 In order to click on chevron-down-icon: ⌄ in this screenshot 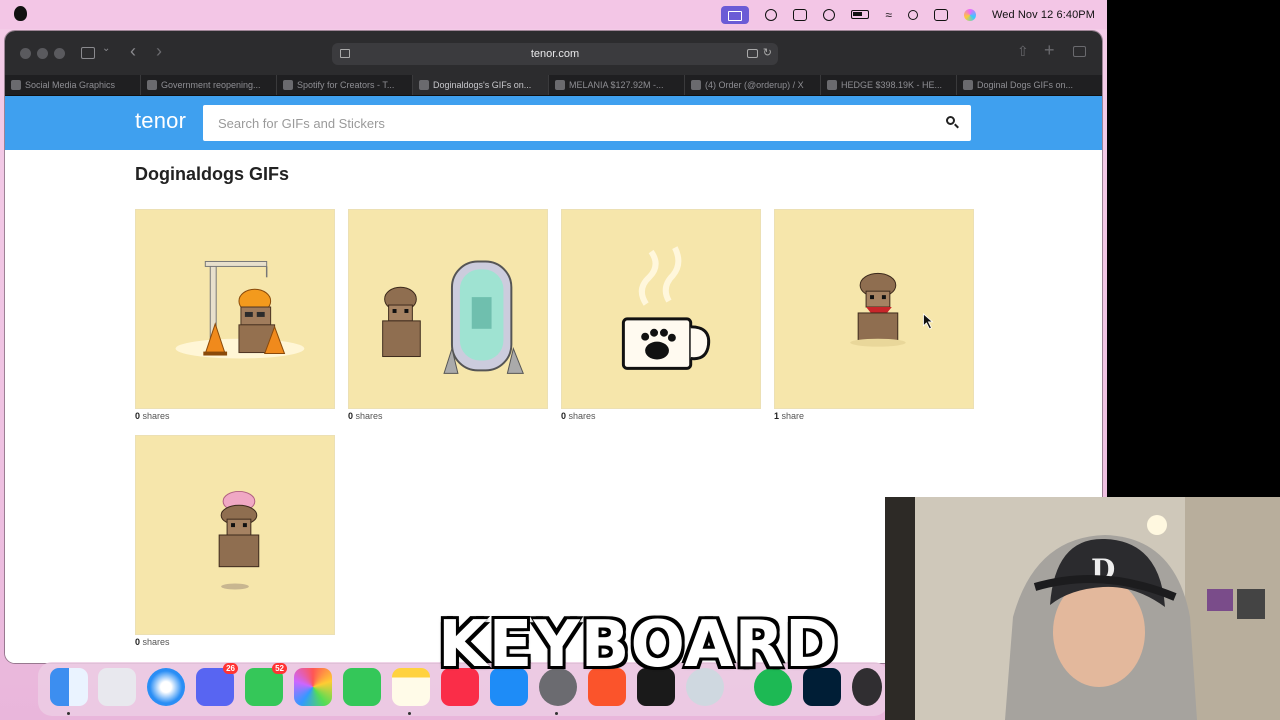, I will do `click(106, 48)`.